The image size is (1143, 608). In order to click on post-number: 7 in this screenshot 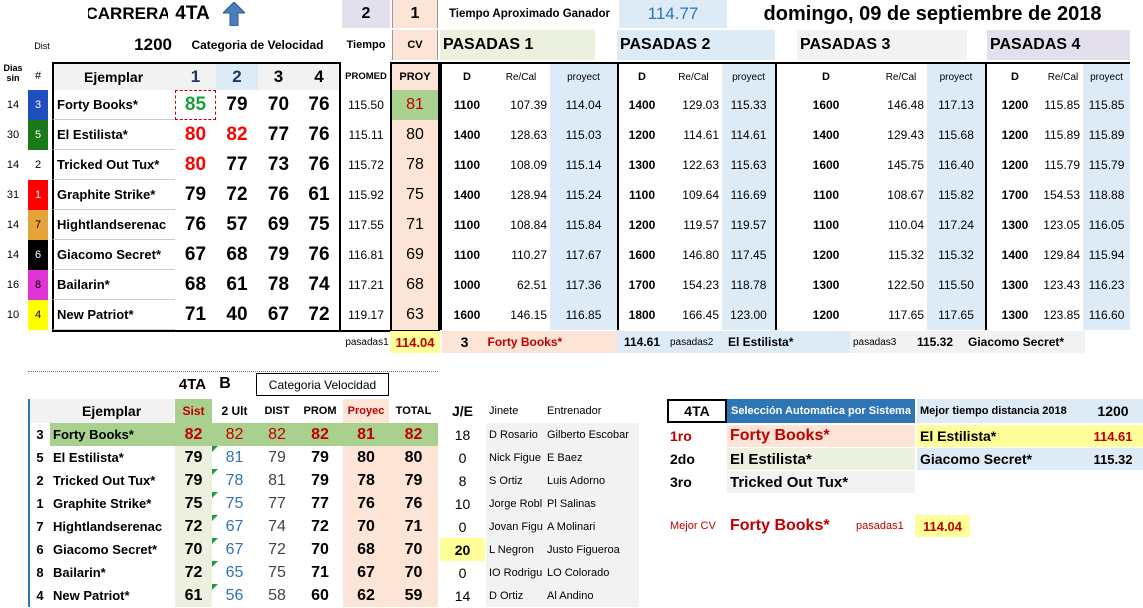, I will do `click(38, 225)`.